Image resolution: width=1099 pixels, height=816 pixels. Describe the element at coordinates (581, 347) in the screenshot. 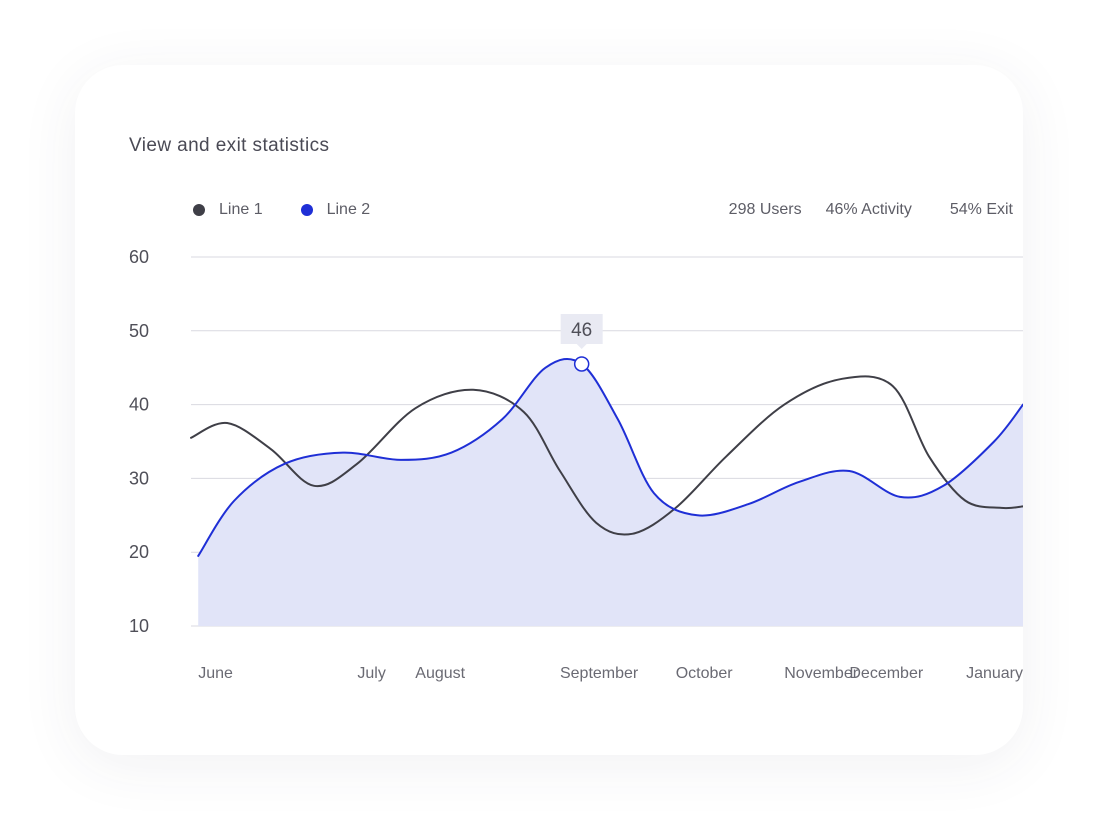

I see `tooltip-arrow` at that location.